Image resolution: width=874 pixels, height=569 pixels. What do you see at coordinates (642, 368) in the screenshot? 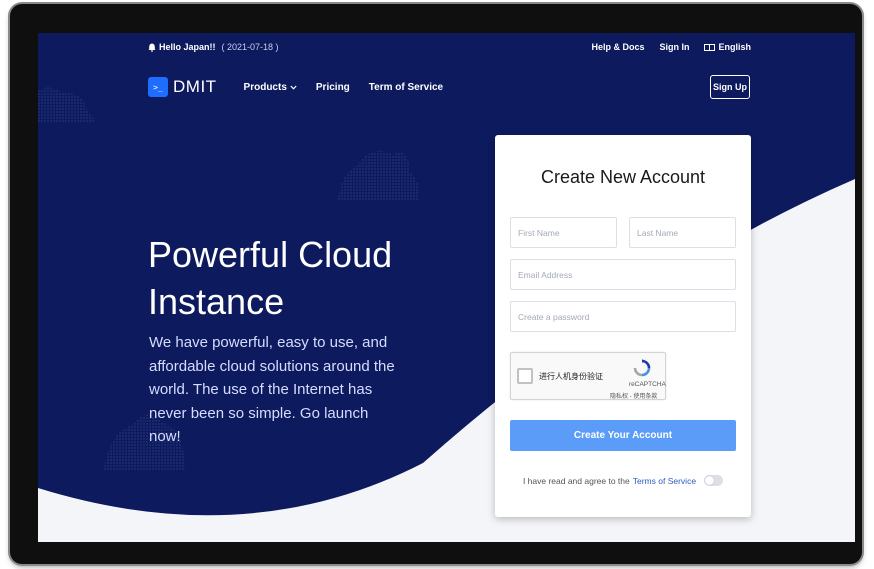
I see `recaptcha-logo-icon` at bounding box center [642, 368].